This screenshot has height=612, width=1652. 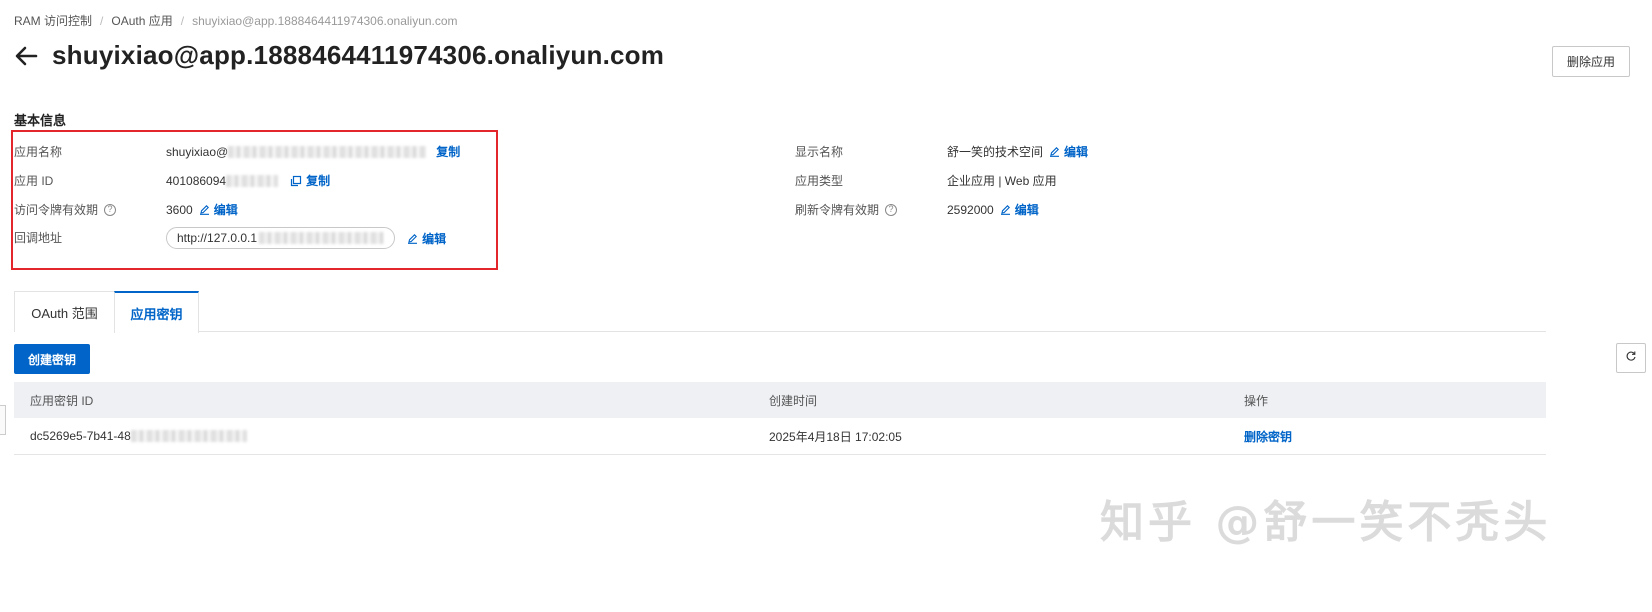 What do you see at coordinates (38, 152) in the screenshot?
I see `app-name-label: 应用名称` at bounding box center [38, 152].